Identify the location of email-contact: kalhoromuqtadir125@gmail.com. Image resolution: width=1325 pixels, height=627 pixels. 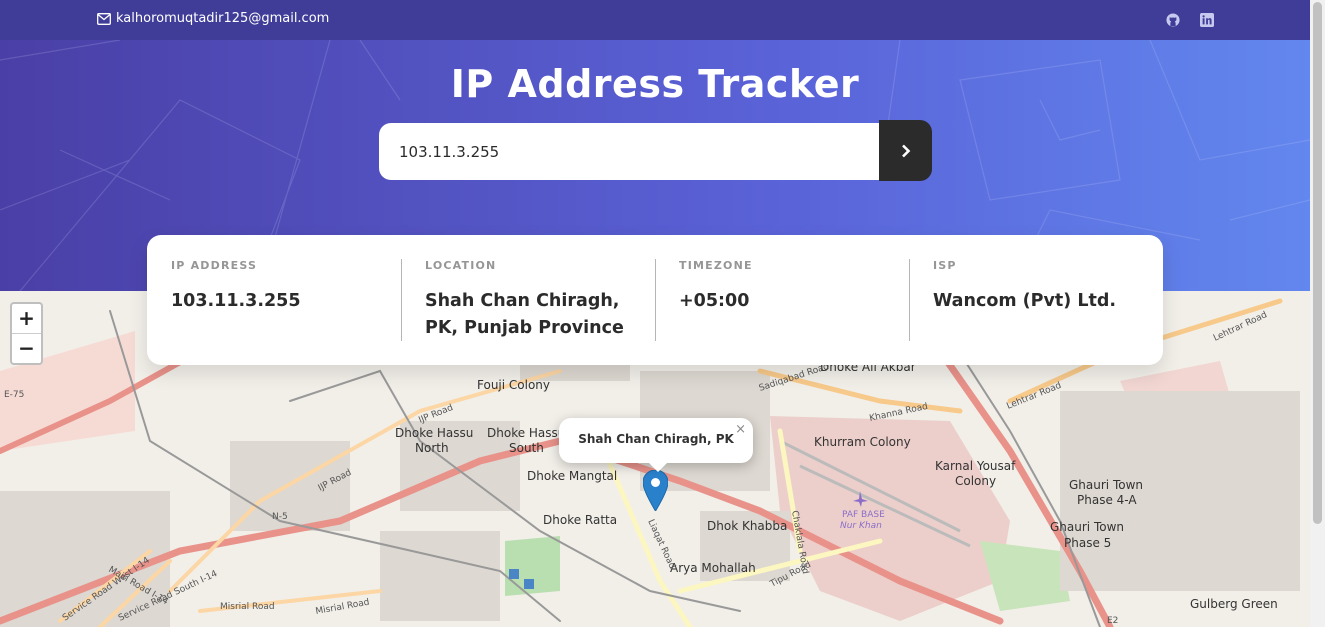
(213, 18).